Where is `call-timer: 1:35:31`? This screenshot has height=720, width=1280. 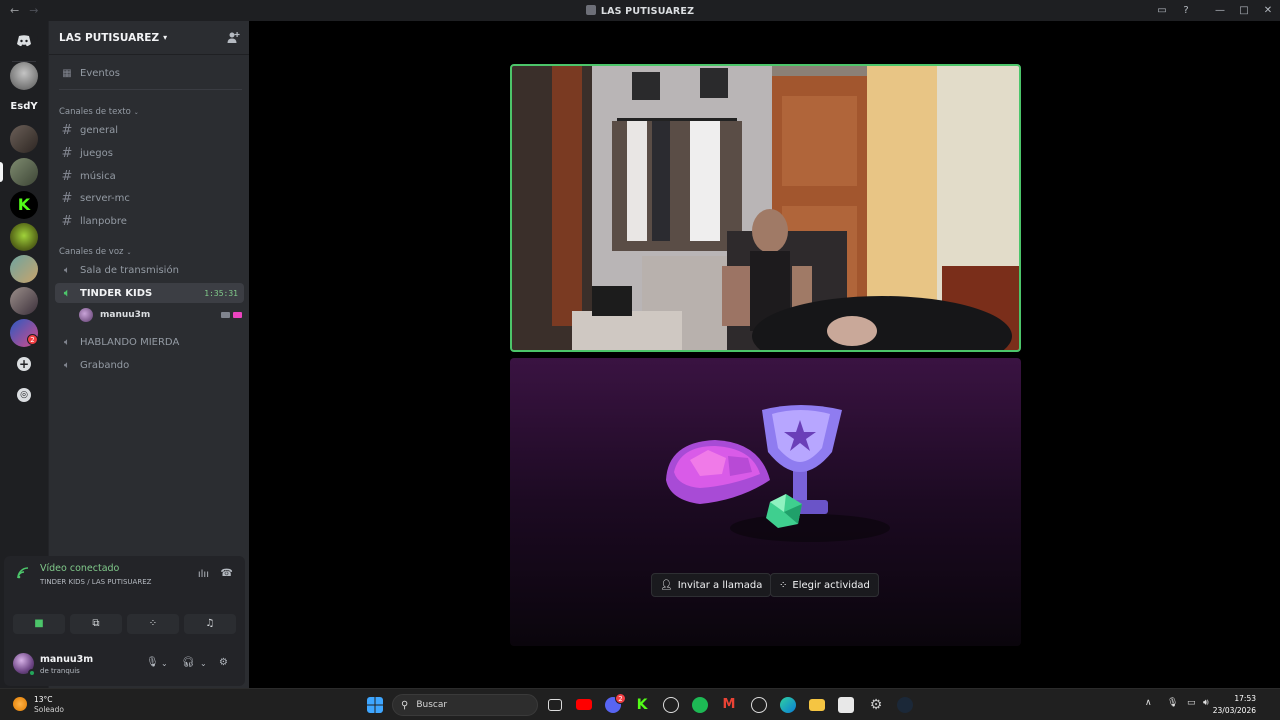 call-timer: 1:35:31 is located at coordinates (221, 293).